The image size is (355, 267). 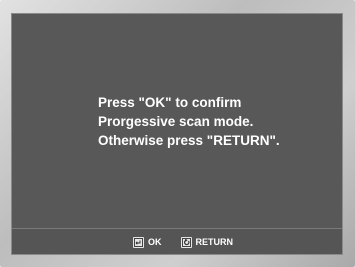 I want to click on ok-label: OK, so click(x=155, y=242).